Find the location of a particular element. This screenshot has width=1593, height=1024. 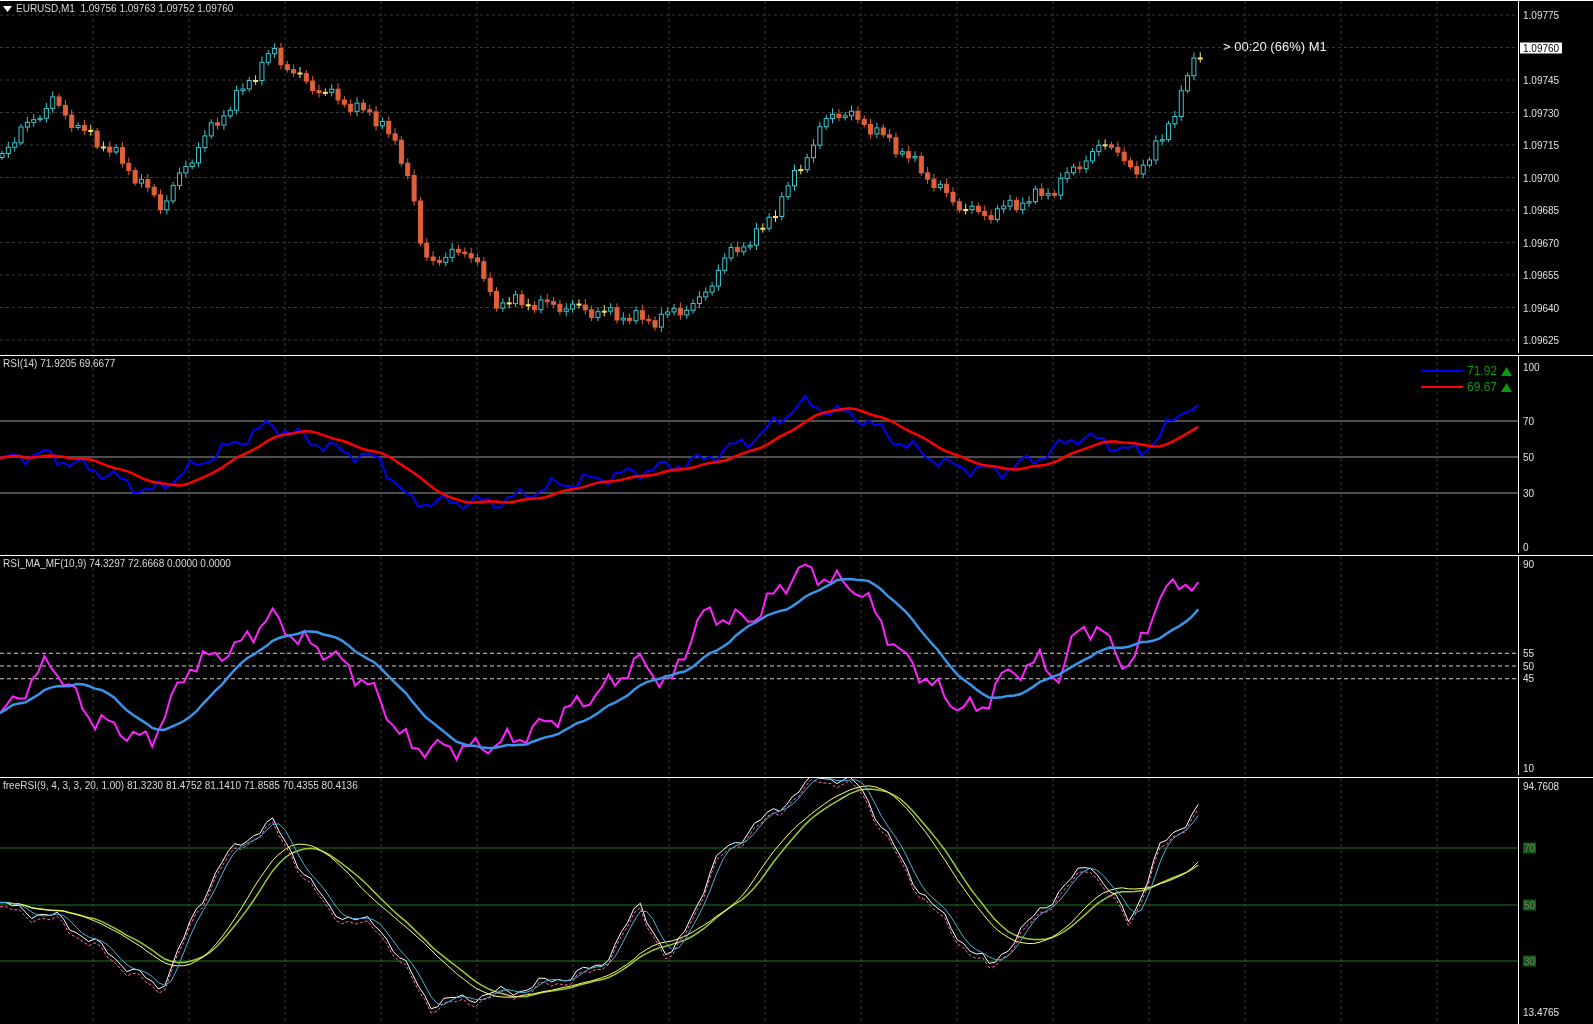

rsi-header: RSI(14) 71.9205 69.6677 is located at coordinates (59, 363).